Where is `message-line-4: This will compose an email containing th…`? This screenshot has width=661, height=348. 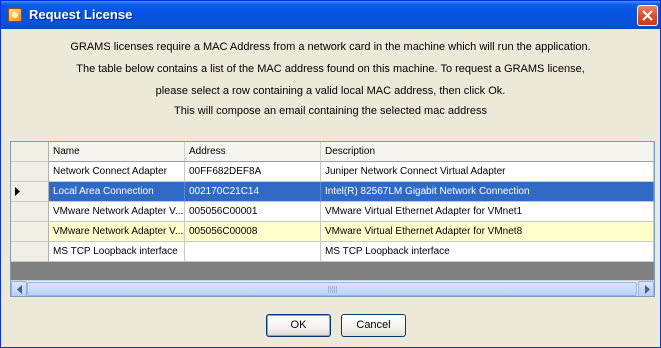 message-line-4: This will compose an email containing th… is located at coordinates (330, 111).